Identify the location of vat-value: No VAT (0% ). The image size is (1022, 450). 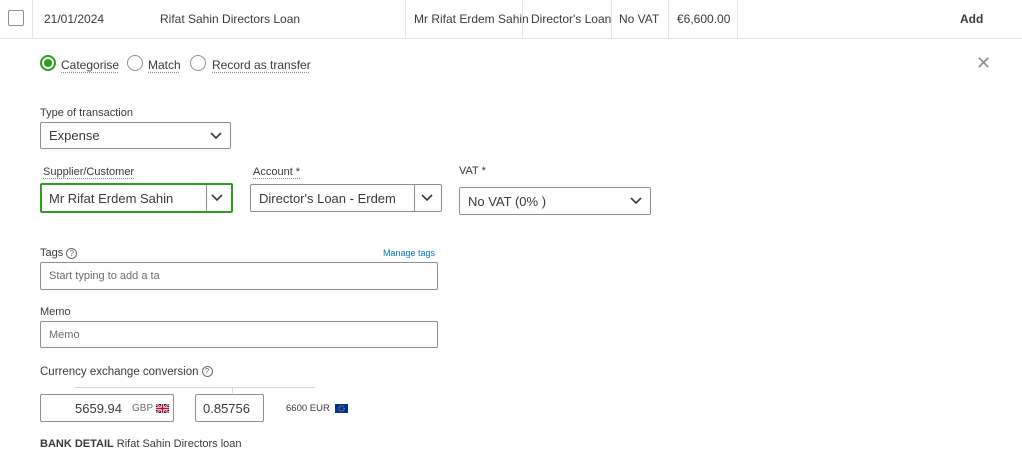
(507, 201).